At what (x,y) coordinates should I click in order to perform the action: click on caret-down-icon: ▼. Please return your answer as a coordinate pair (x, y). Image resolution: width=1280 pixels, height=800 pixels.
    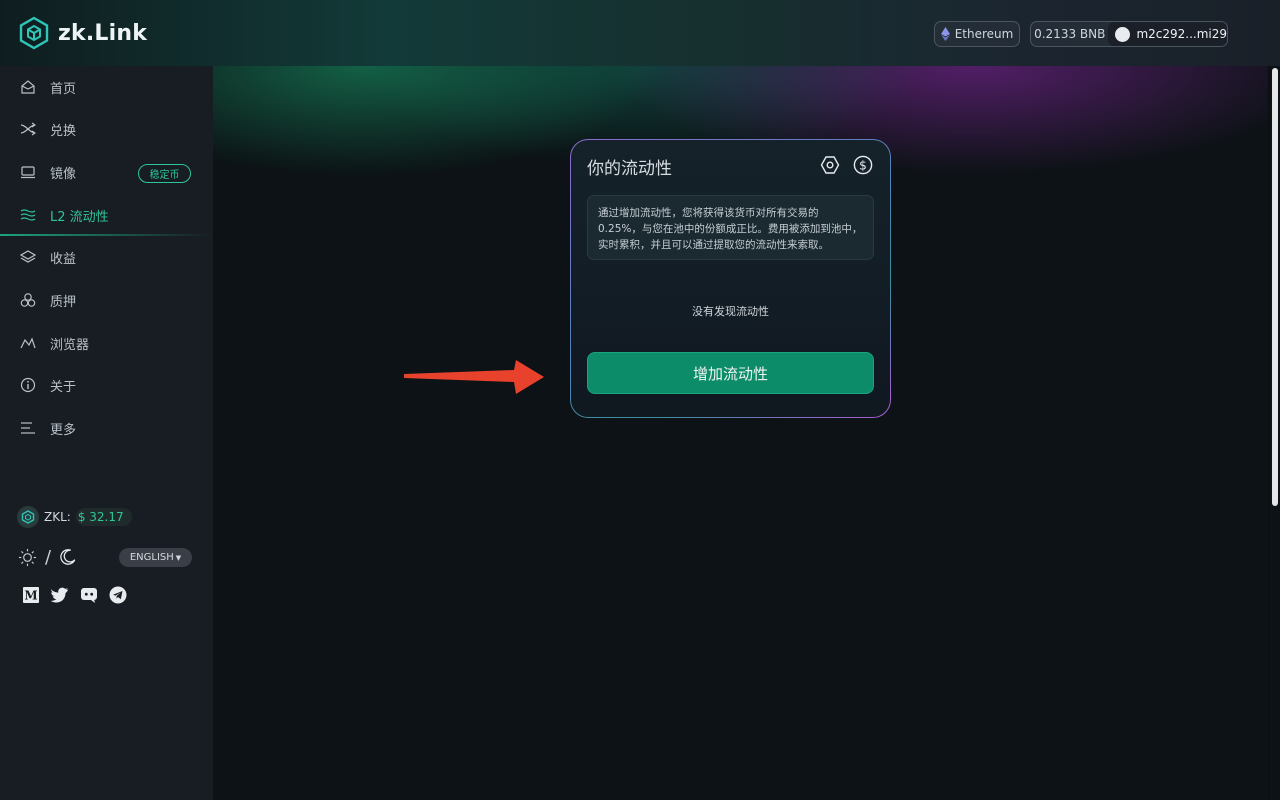
    Looking at the image, I should click on (178, 557).